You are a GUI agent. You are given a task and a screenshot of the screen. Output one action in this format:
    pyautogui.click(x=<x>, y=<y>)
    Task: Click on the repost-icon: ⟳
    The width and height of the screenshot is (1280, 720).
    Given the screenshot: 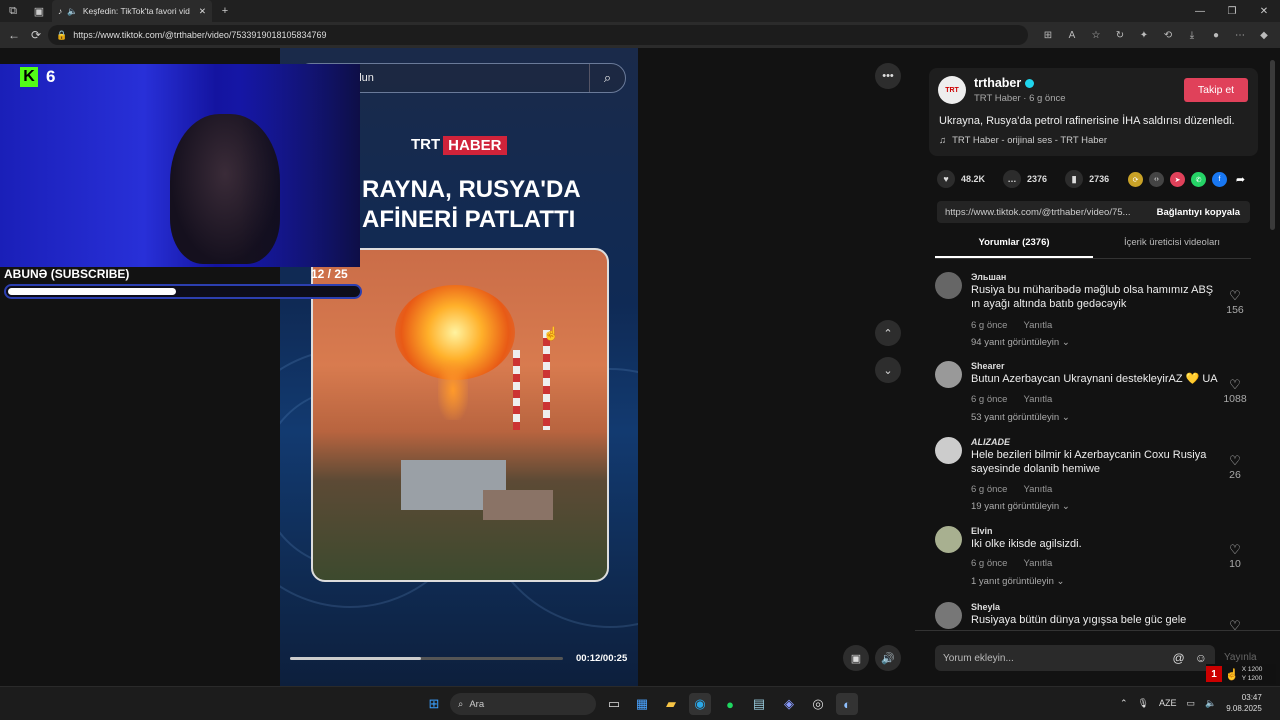 What is the action you would take?
    pyautogui.click(x=1135, y=179)
    